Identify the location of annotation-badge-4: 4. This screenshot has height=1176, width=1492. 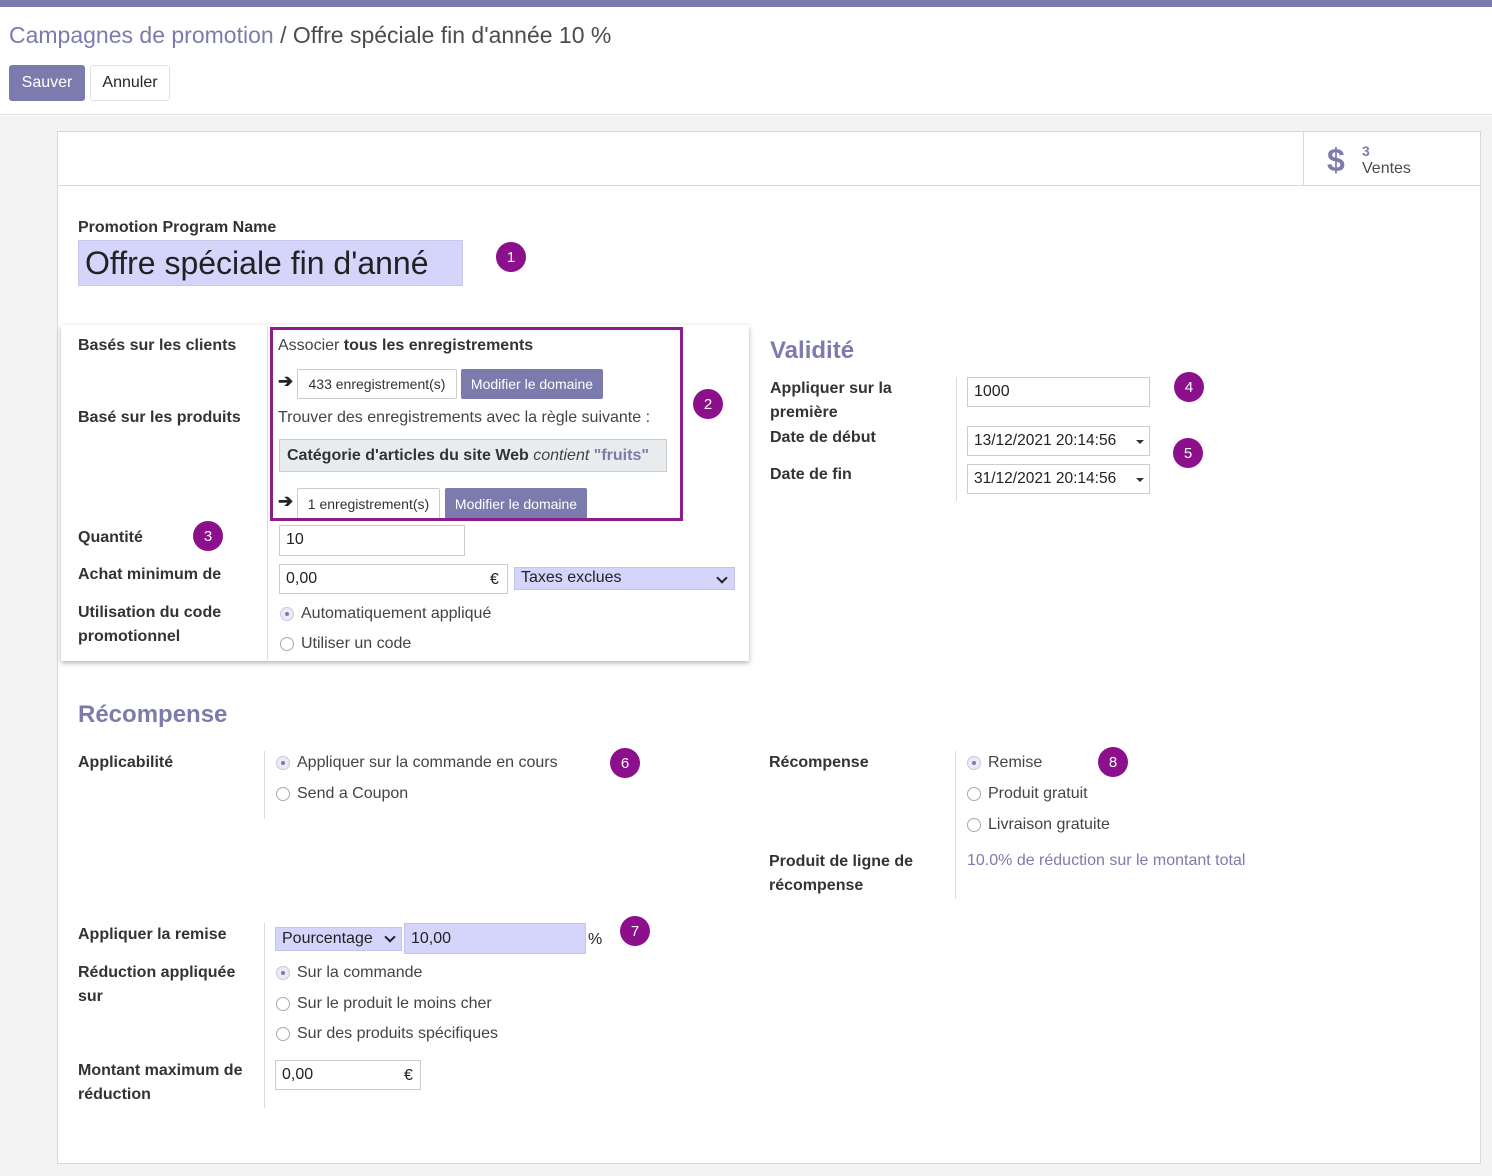
(1189, 387).